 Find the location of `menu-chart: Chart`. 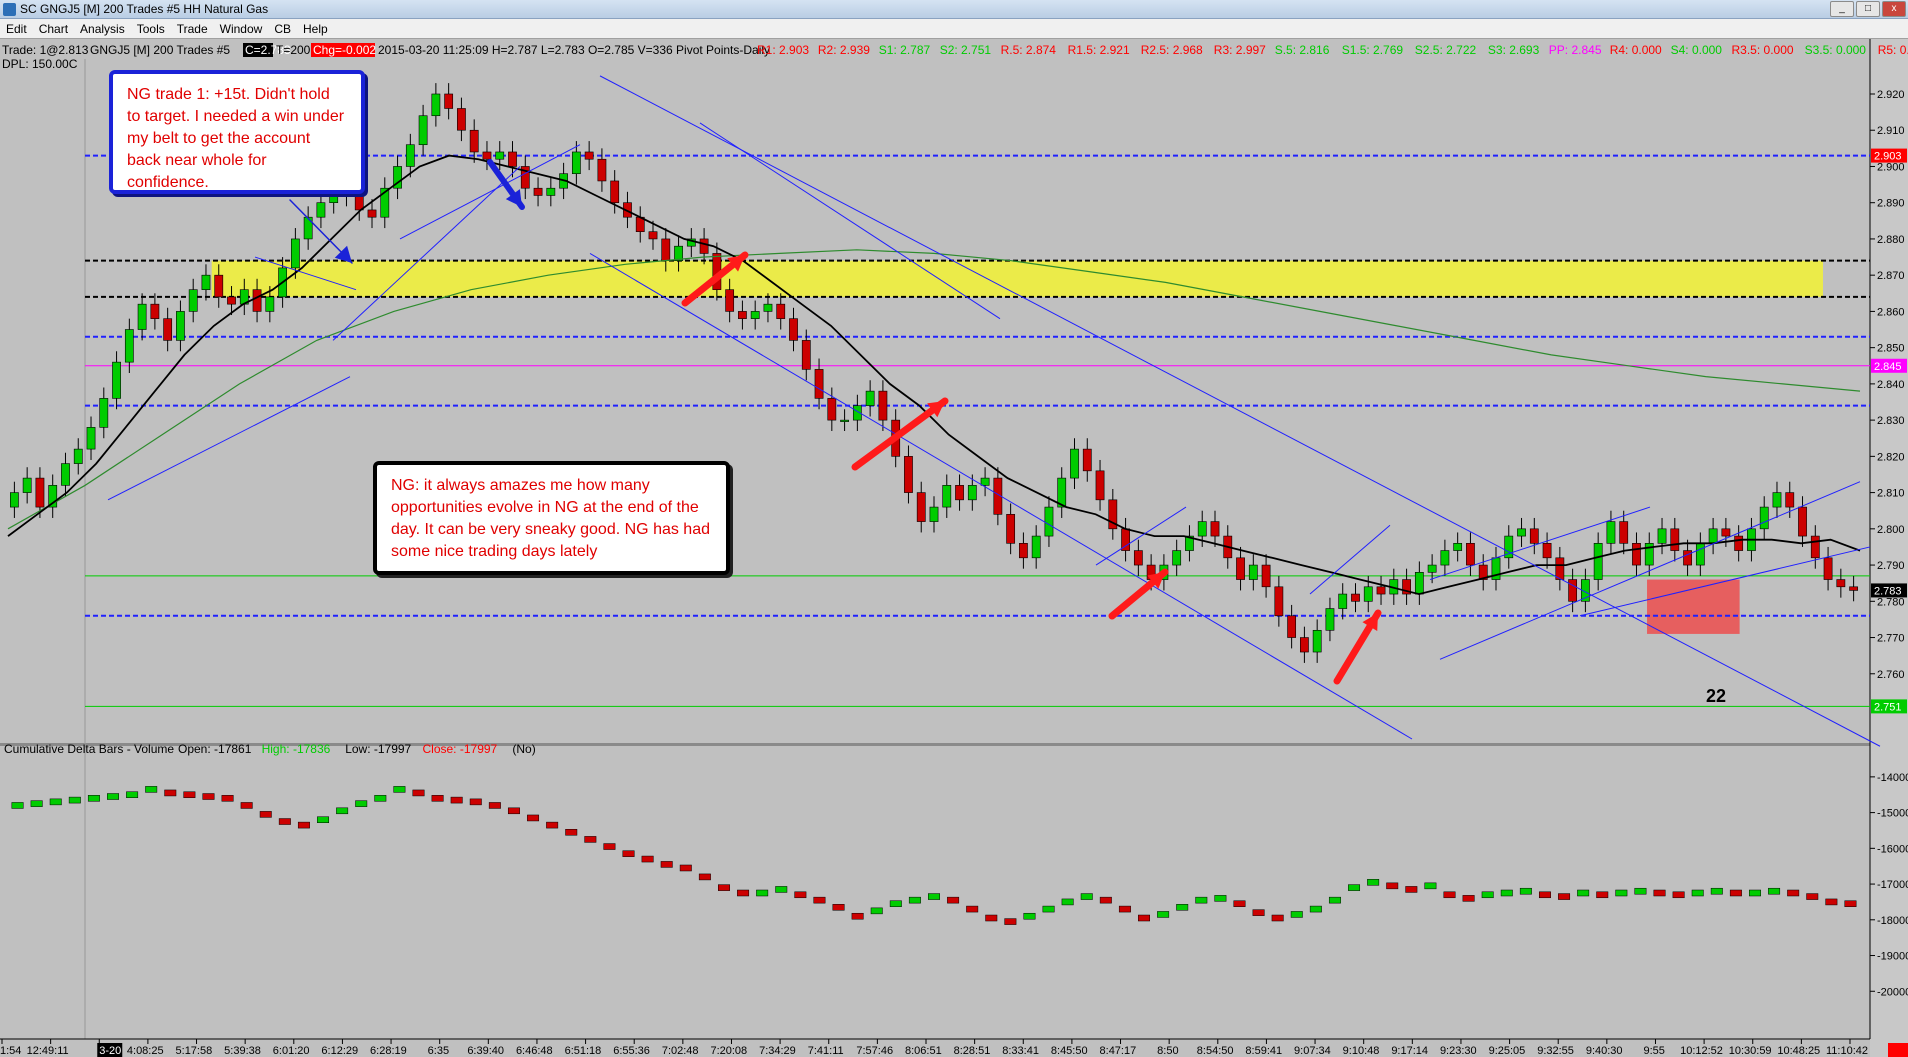

menu-chart: Chart is located at coordinates (53, 28).